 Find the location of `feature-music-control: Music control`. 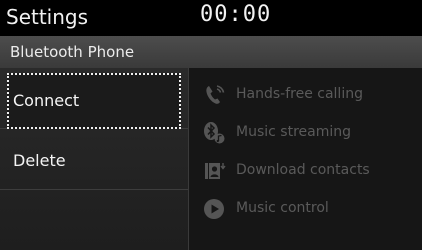

feature-music-control: Music control is located at coordinates (309, 209).